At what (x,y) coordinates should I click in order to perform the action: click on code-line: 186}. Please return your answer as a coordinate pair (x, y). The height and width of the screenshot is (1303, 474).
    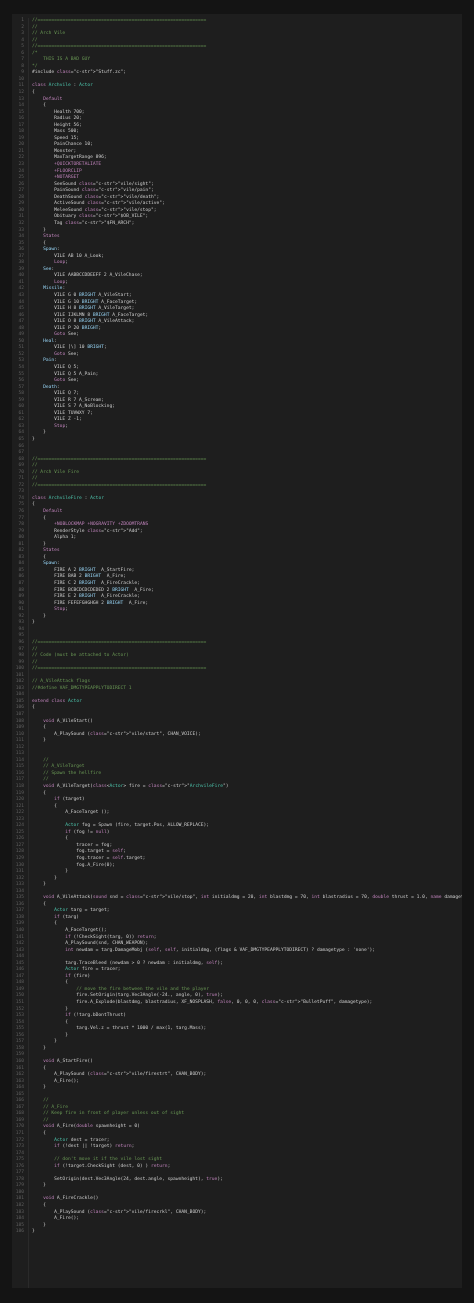
    Looking at the image, I should click on (237, 1232).